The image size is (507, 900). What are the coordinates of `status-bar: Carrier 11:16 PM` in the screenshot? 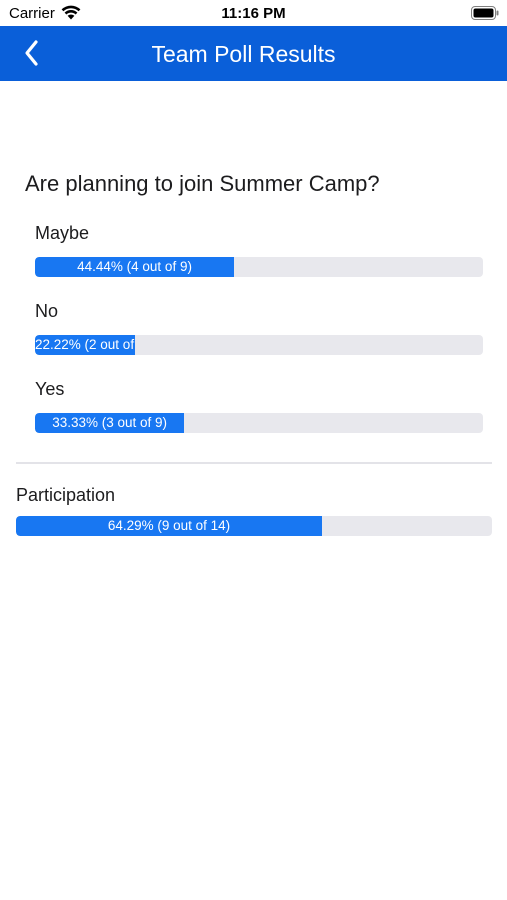 It's located at (253, 13).